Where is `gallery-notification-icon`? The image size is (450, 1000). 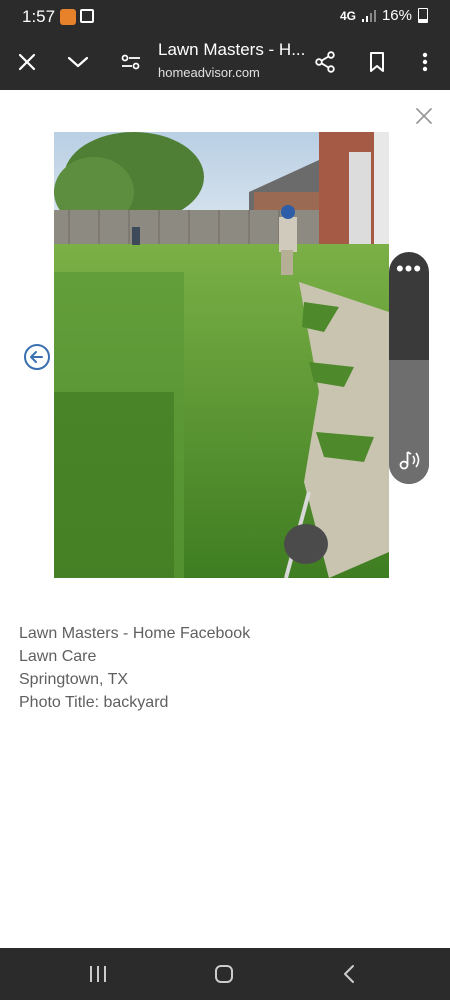 gallery-notification-icon is located at coordinates (87, 16).